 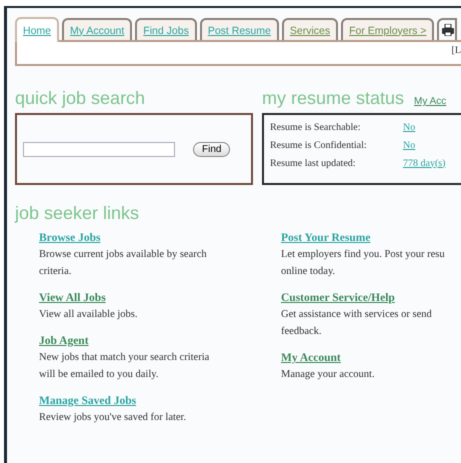 I want to click on link: Customer Service/Help, so click(x=338, y=298).